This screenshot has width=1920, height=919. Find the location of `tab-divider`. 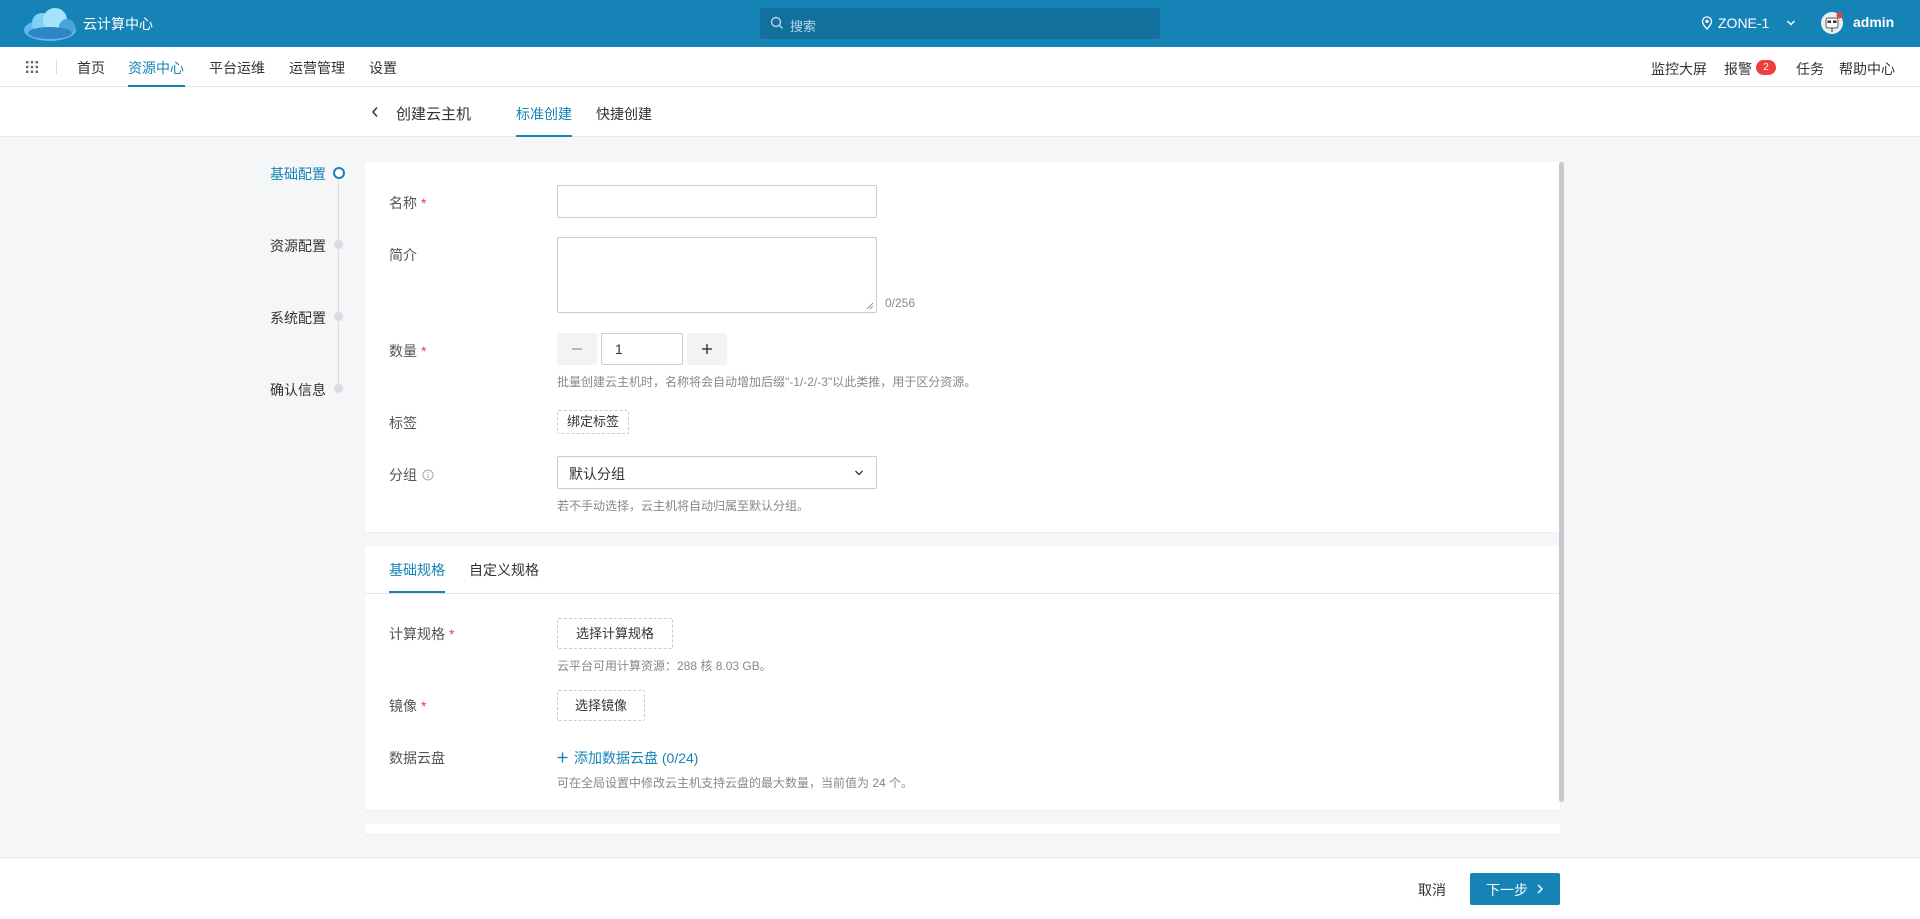

tab-divider is located at coordinates (962, 593).